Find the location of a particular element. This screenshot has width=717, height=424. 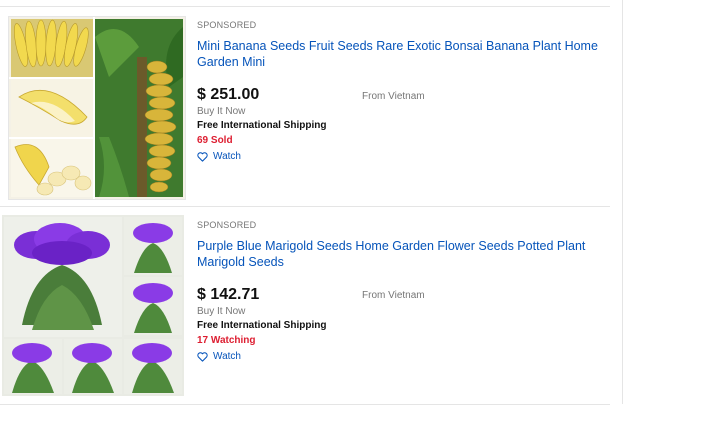

marigold-image is located at coordinates (93, 305).